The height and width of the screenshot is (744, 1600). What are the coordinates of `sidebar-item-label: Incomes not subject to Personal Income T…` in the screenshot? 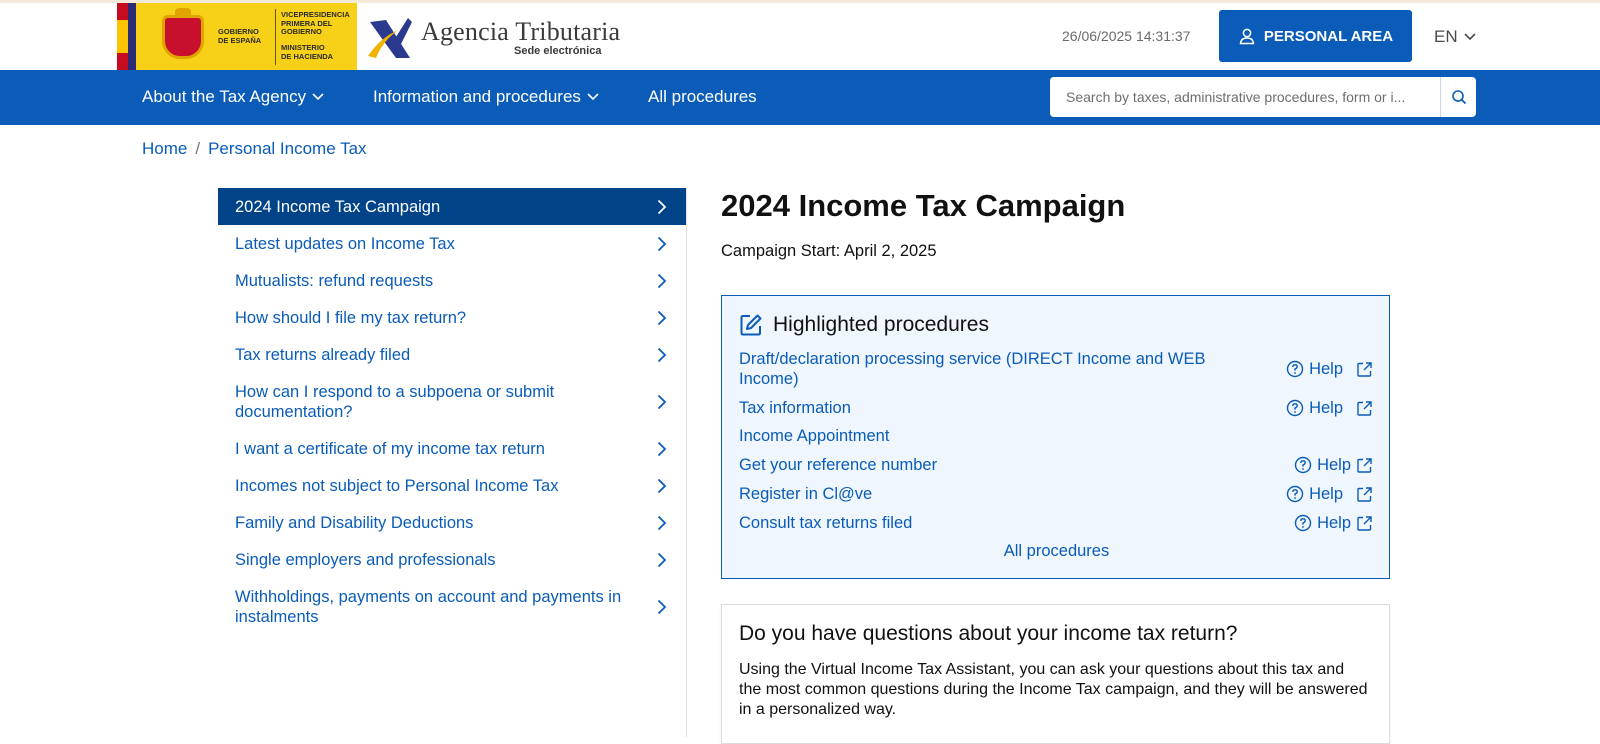 It's located at (397, 485).